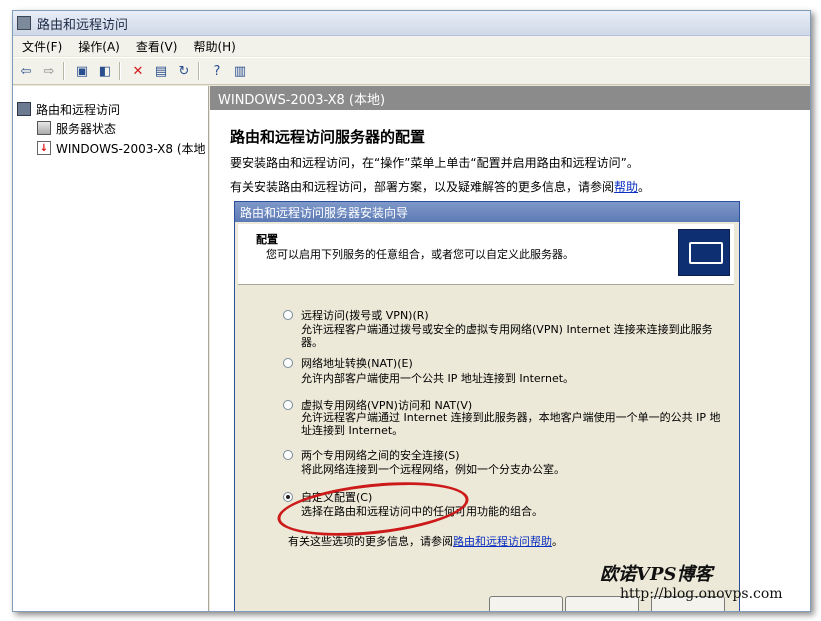 The width and height of the screenshot is (821, 621). I want to click on tree-item-root: 路由和远程访问, so click(68, 109).